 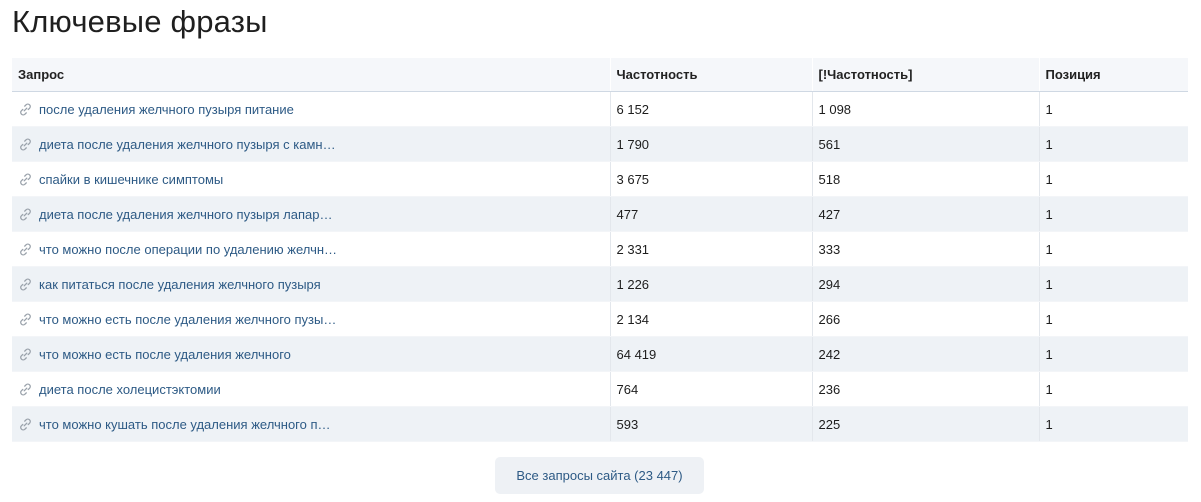 I want to click on query-cell: после удаления желчного пузыря питание, so click(x=311, y=109).